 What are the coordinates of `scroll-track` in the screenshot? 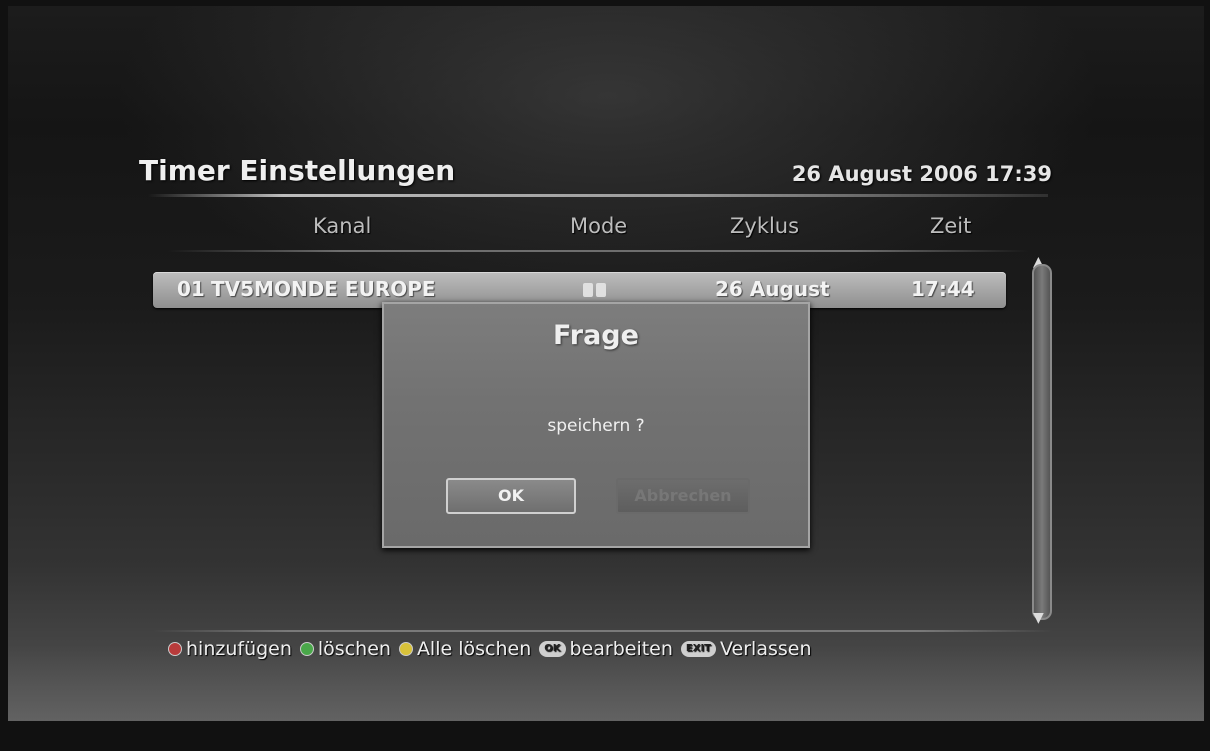 It's located at (1042, 442).